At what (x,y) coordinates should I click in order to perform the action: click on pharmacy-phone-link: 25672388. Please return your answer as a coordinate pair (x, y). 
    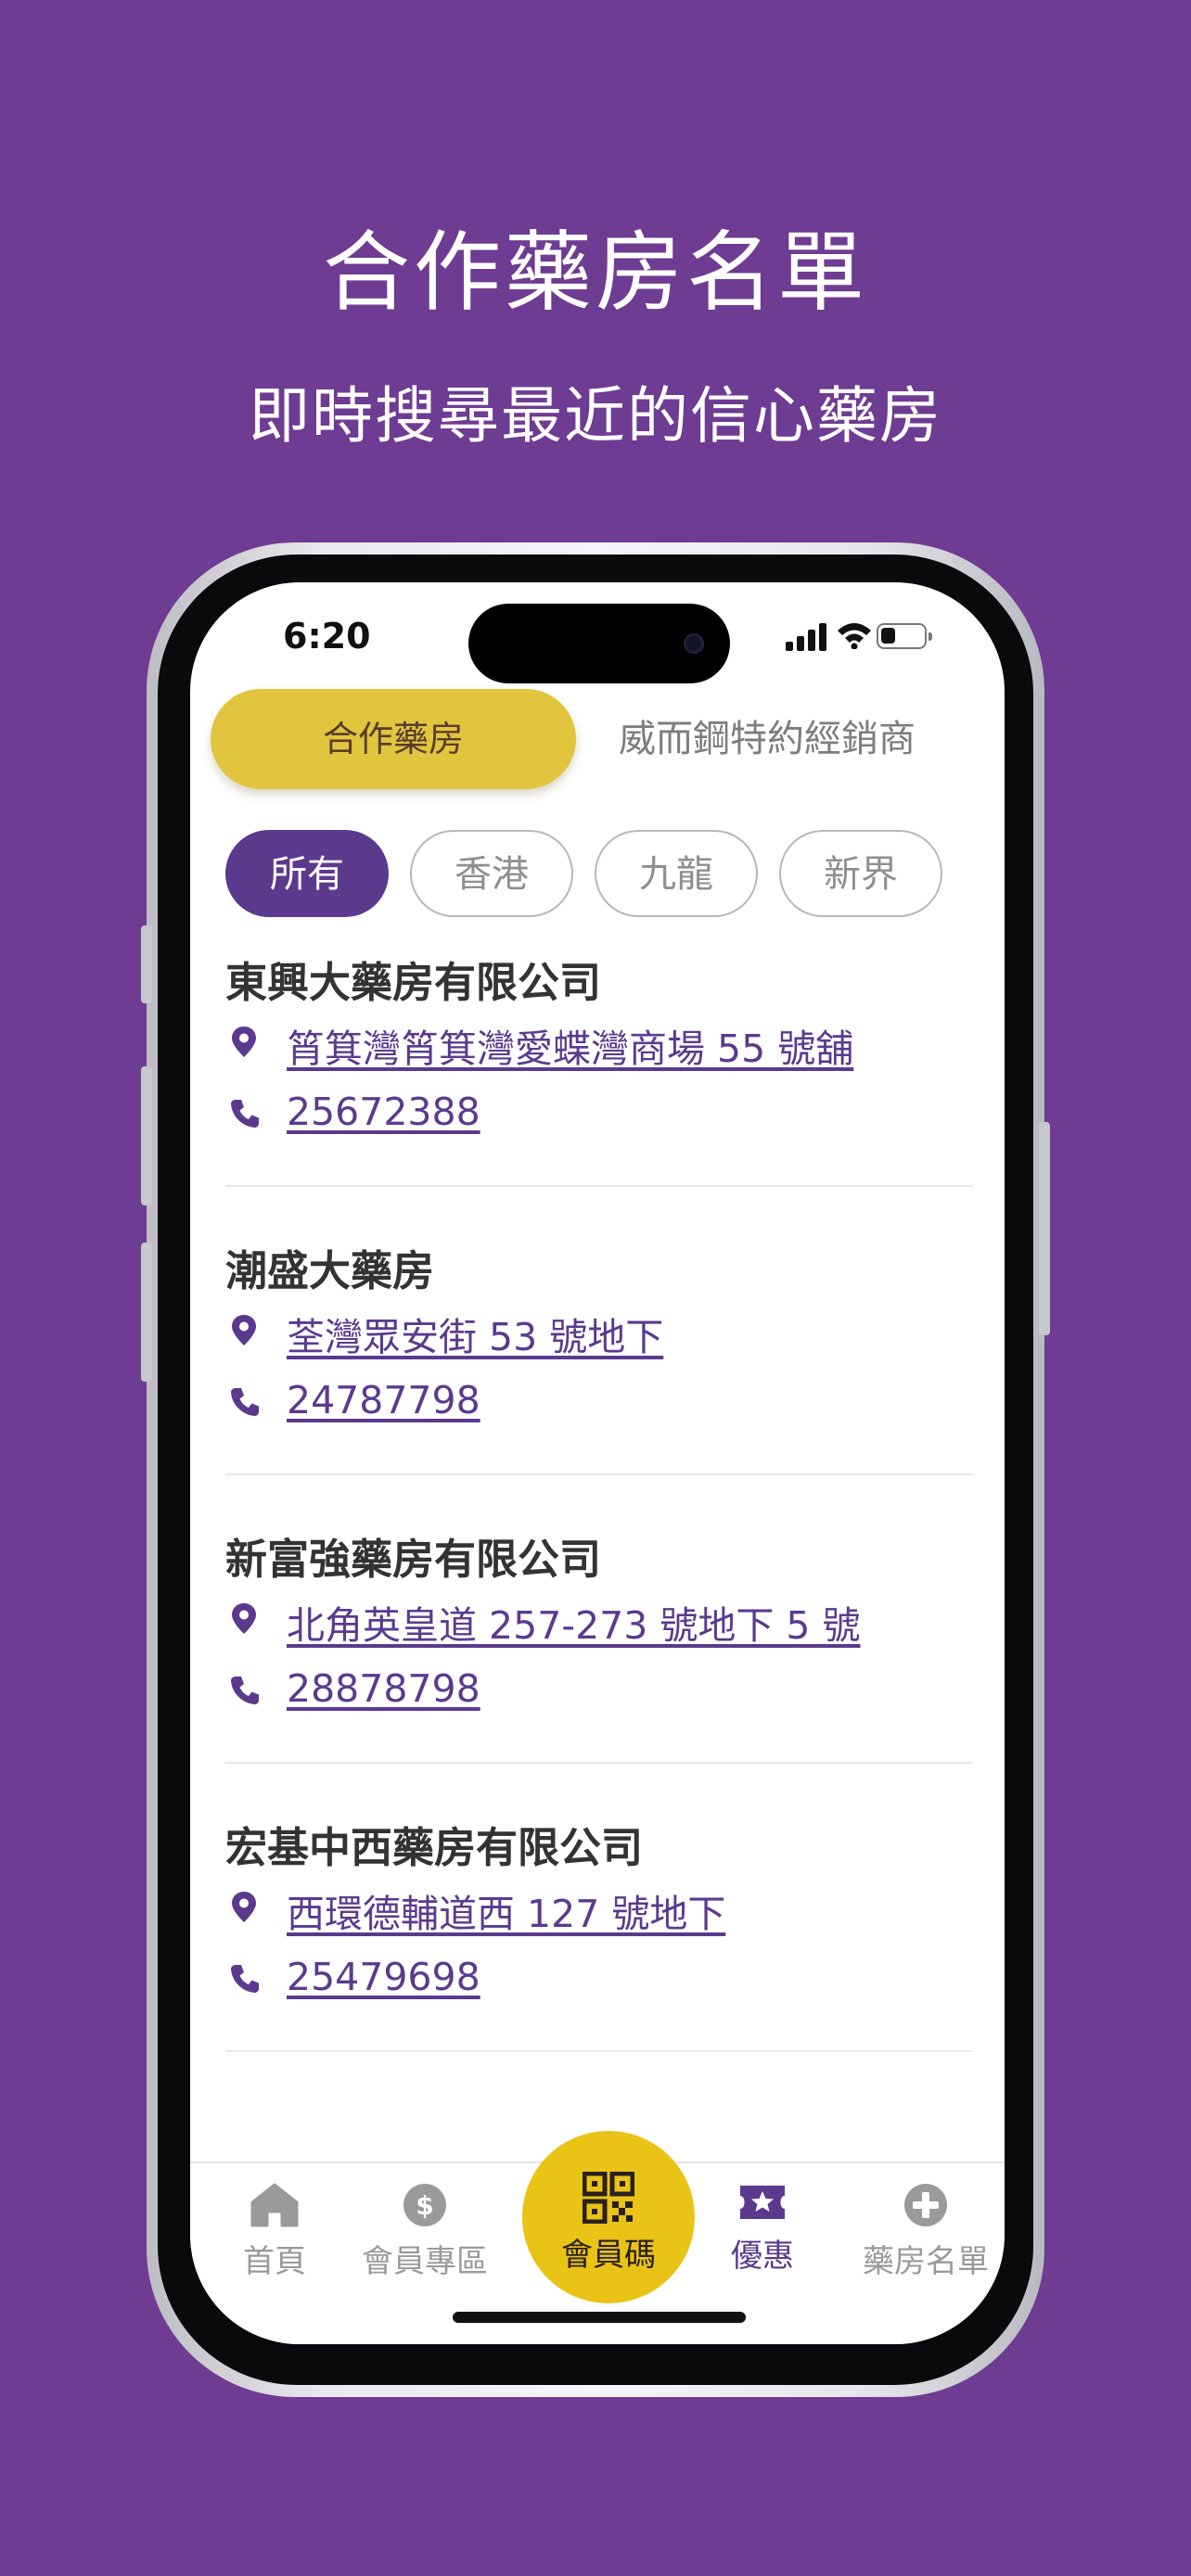
    Looking at the image, I should click on (383, 1112).